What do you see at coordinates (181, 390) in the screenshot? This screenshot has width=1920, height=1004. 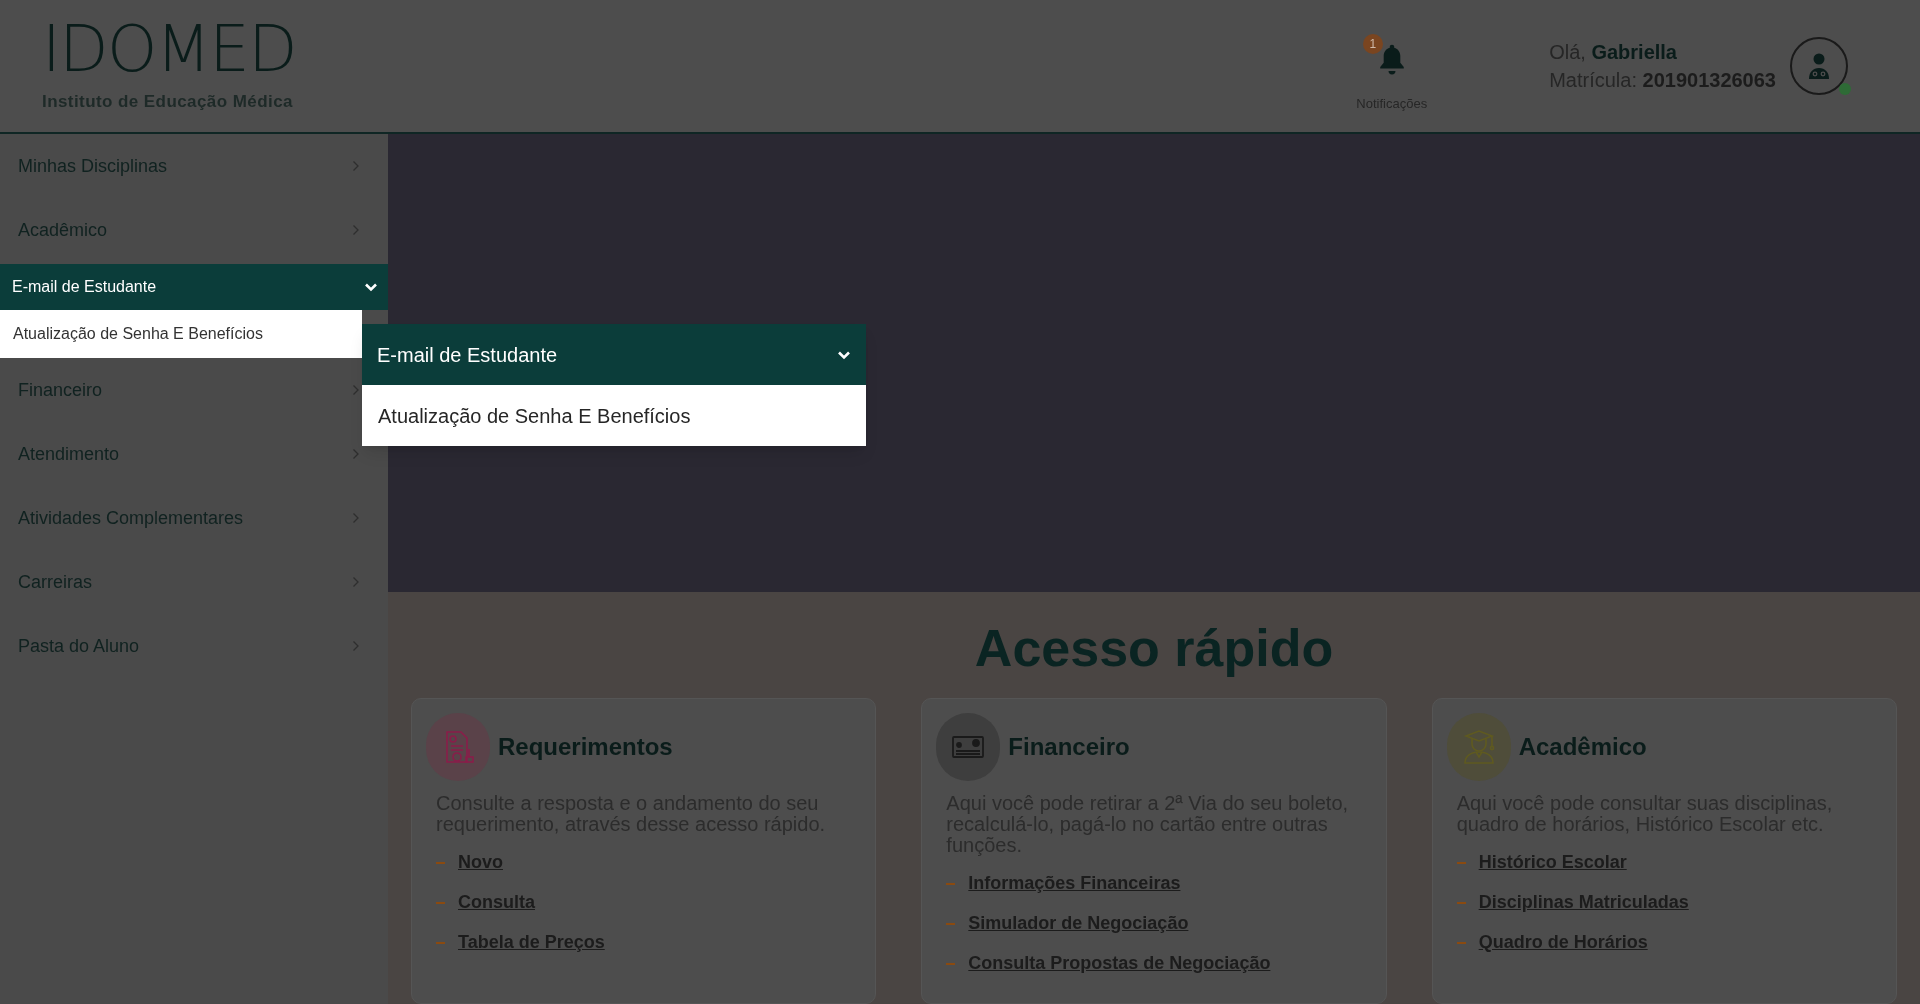 I see `sidebar-item: Financeiro` at bounding box center [181, 390].